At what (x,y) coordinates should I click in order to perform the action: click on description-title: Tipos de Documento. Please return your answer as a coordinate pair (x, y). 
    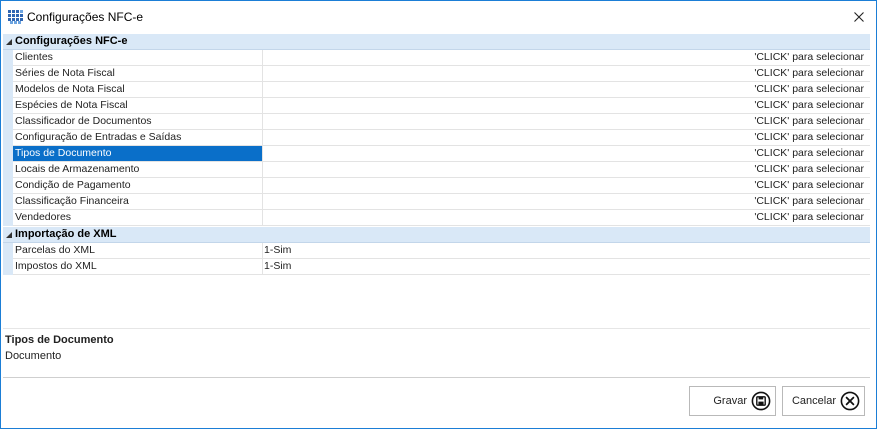
    Looking at the image, I should click on (59, 340).